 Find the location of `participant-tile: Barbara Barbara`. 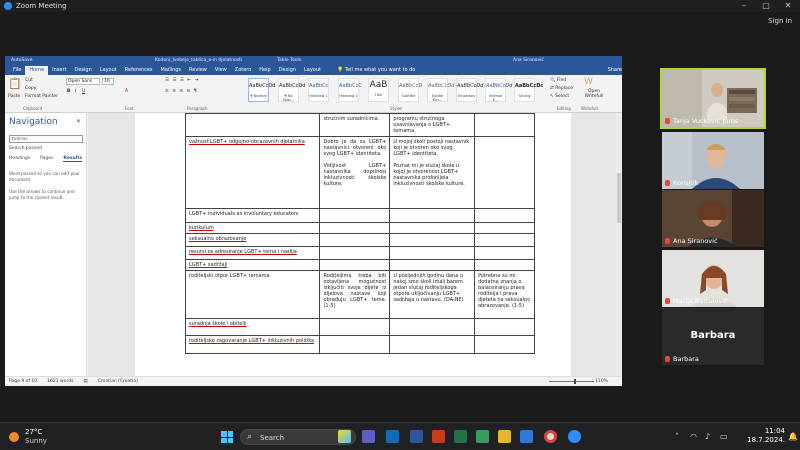

participant-tile: Barbara Barbara is located at coordinates (713, 336).